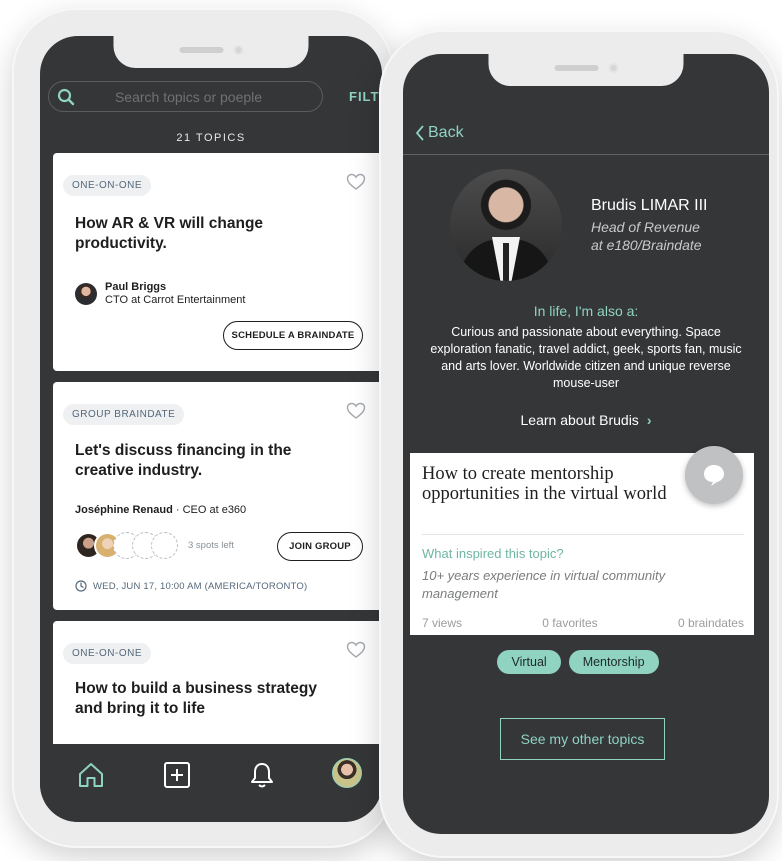  What do you see at coordinates (169, 233) in the screenshot?
I see `topic-title: How AR & VR will change productivity.` at bounding box center [169, 233].